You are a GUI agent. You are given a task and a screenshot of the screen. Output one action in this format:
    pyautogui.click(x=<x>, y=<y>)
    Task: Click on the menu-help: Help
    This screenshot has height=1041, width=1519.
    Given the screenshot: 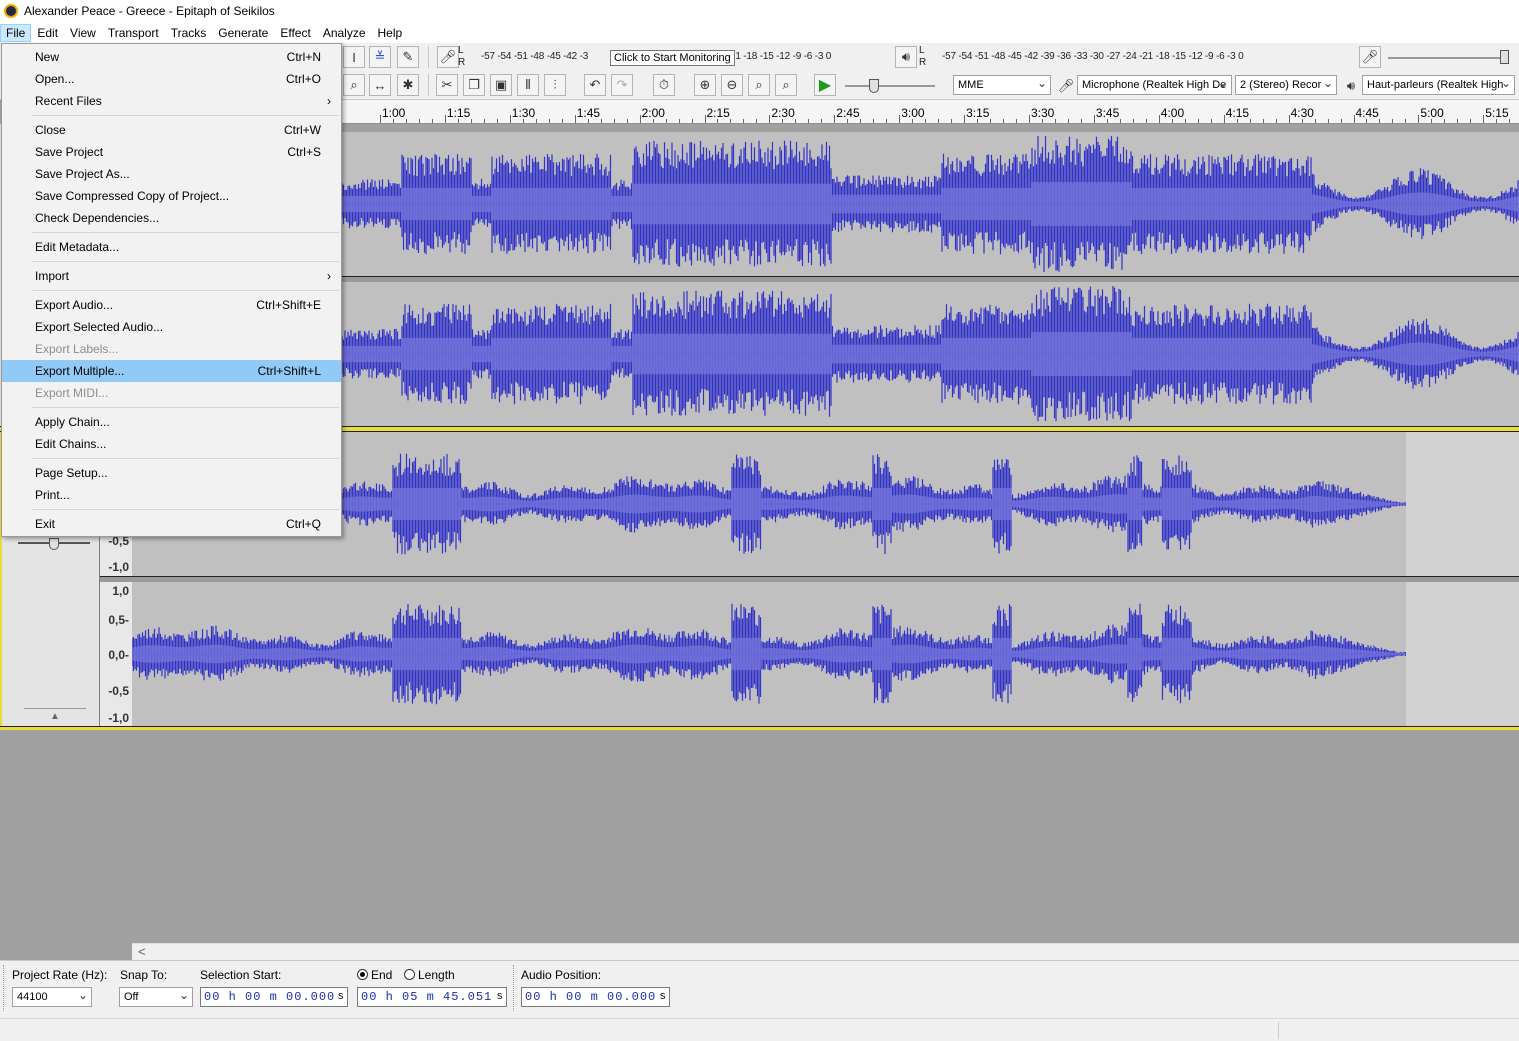 What is the action you would take?
    pyautogui.click(x=390, y=33)
    